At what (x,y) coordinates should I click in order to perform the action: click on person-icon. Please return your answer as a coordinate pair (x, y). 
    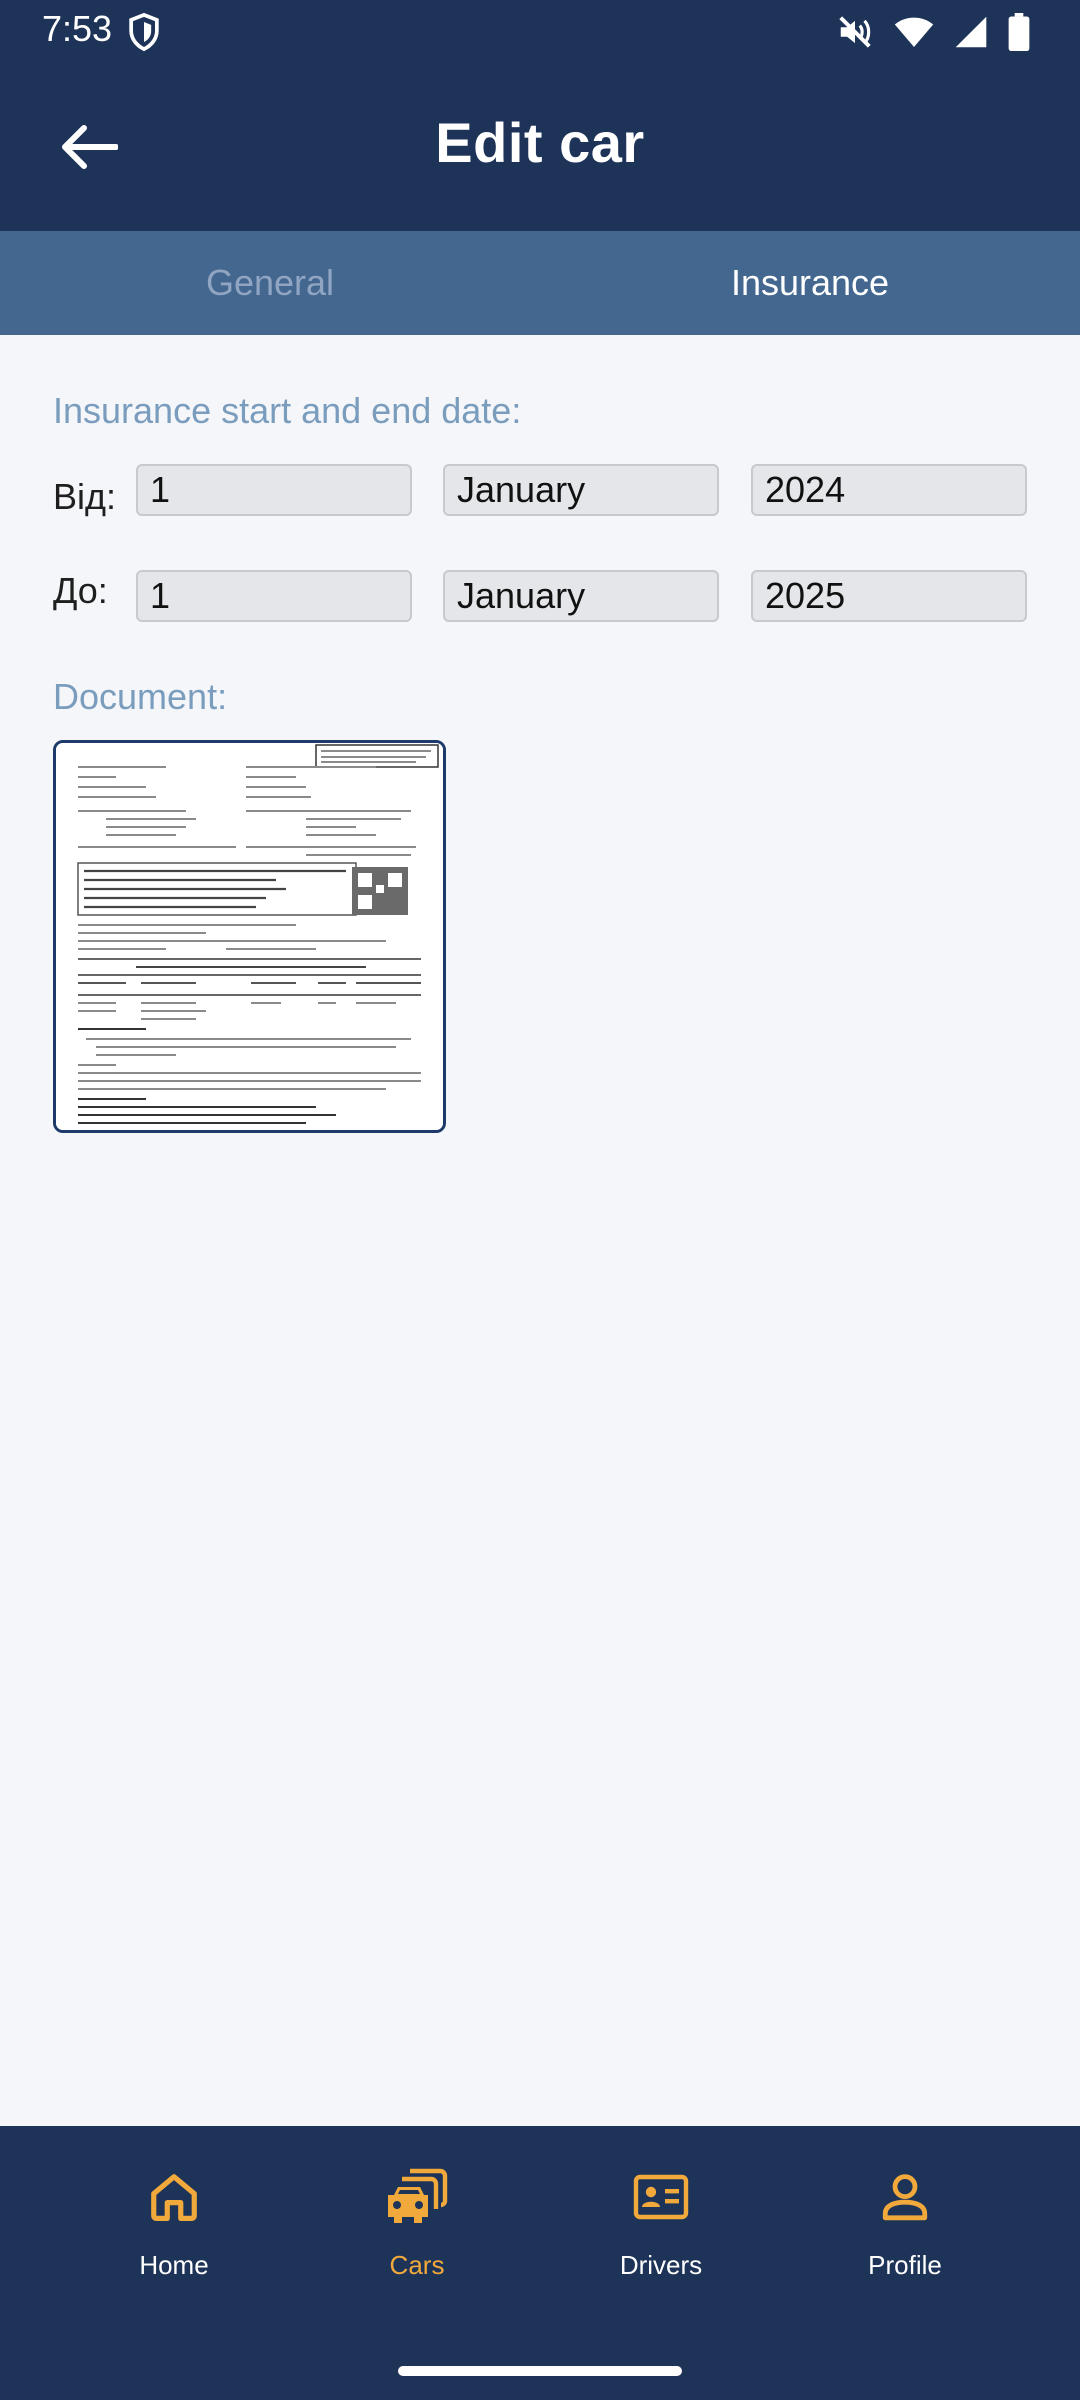
    Looking at the image, I should click on (905, 2197).